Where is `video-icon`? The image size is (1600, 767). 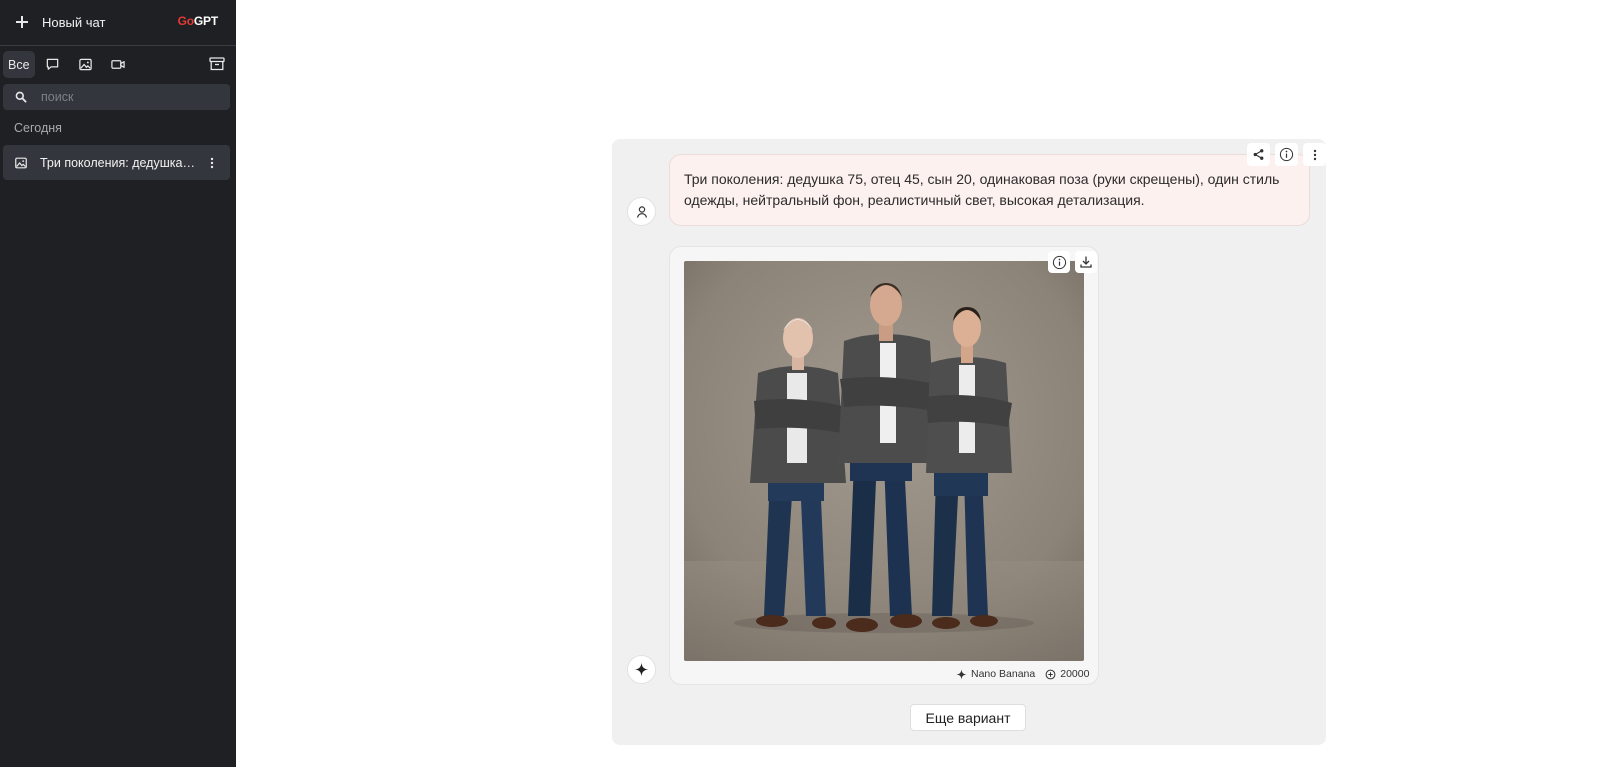 video-icon is located at coordinates (118, 64).